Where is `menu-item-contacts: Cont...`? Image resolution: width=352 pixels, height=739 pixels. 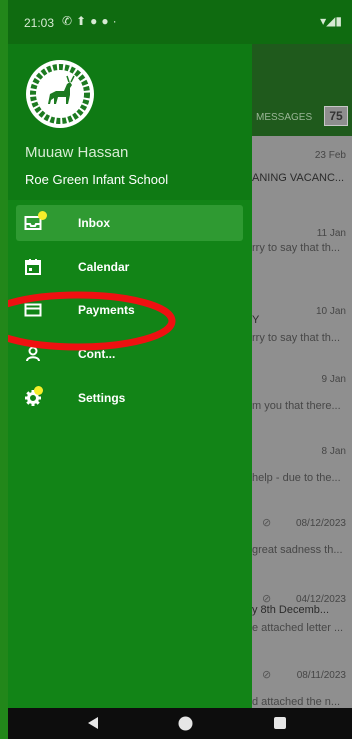 menu-item-contacts: Cont... is located at coordinates (129, 354).